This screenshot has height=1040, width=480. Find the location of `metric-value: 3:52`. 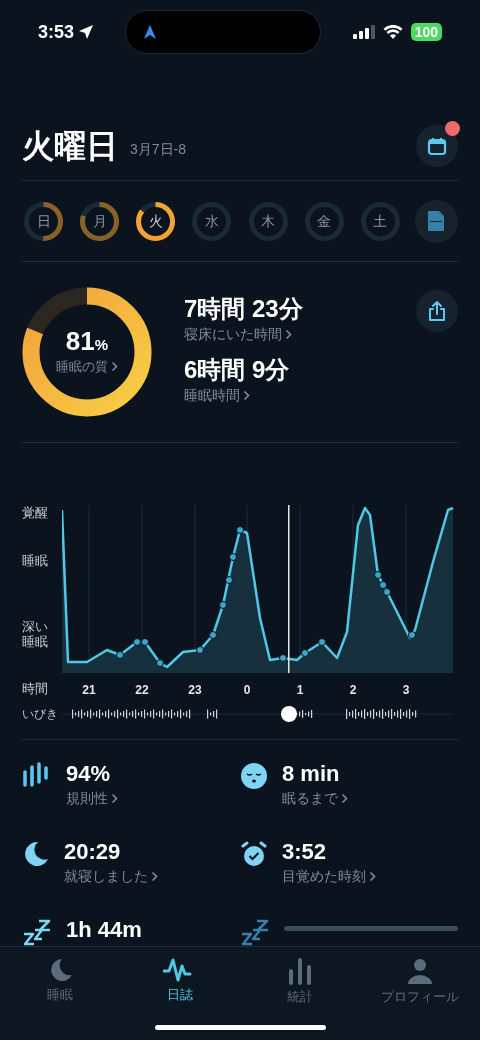

metric-value: 3:52 is located at coordinates (305, 852).